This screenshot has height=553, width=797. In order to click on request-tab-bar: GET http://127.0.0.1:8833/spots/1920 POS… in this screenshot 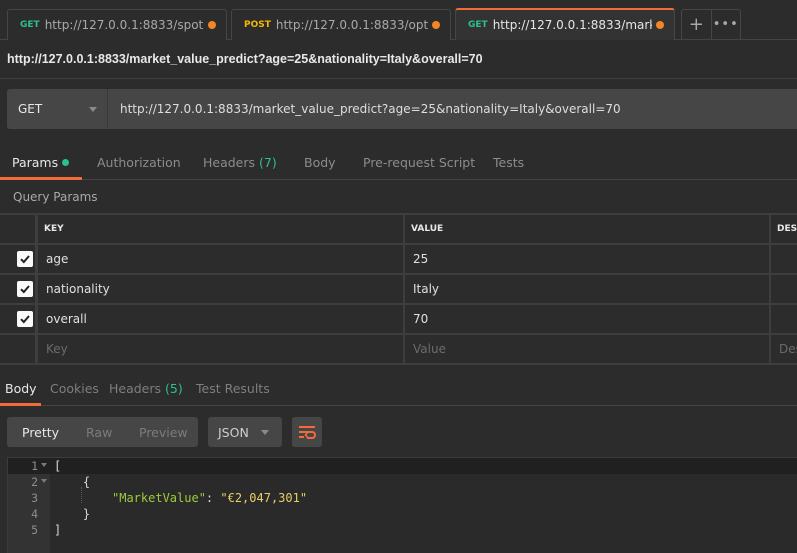, I will do `click(398, 20)`.